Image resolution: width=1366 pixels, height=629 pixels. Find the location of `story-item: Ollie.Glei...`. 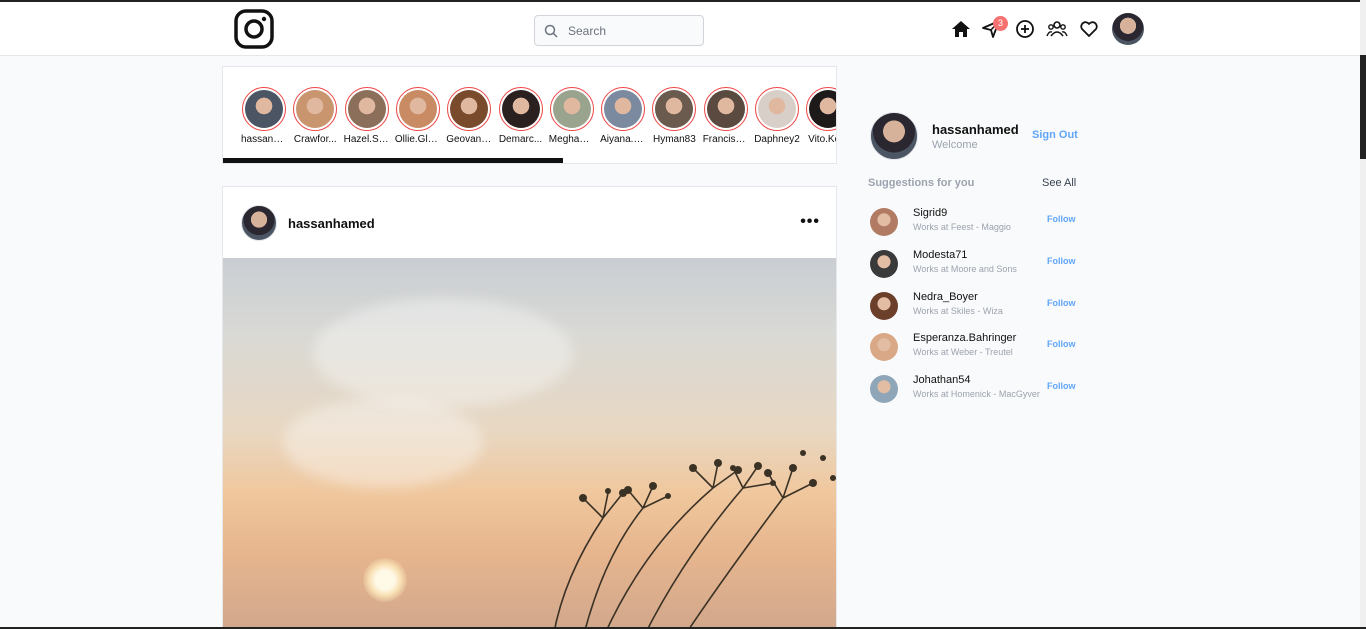

story-item: Ollie.Glei... is located at coordinates (418, 116).